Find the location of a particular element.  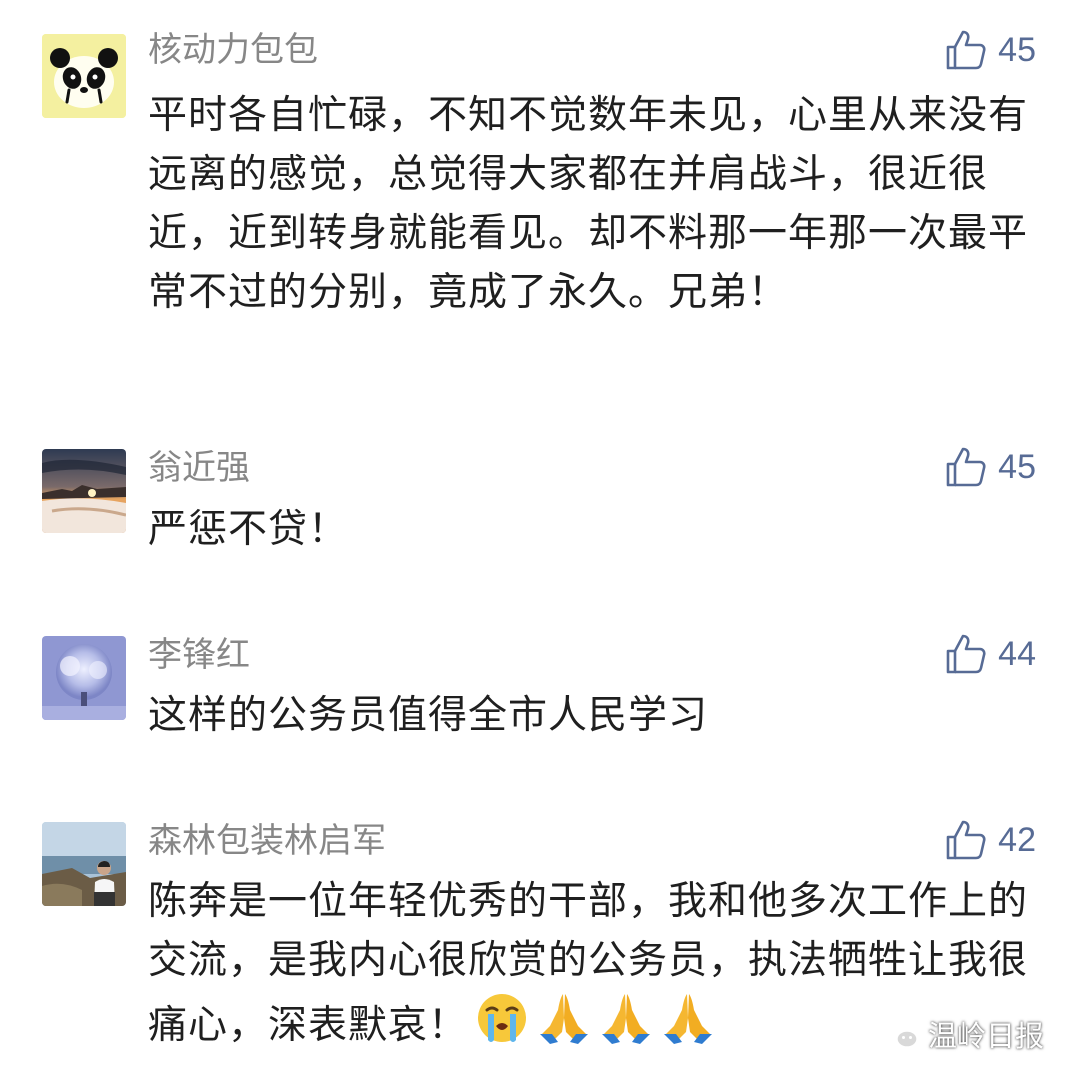

blossom-tree-avatar-icon is located at coordinates (84, 678).